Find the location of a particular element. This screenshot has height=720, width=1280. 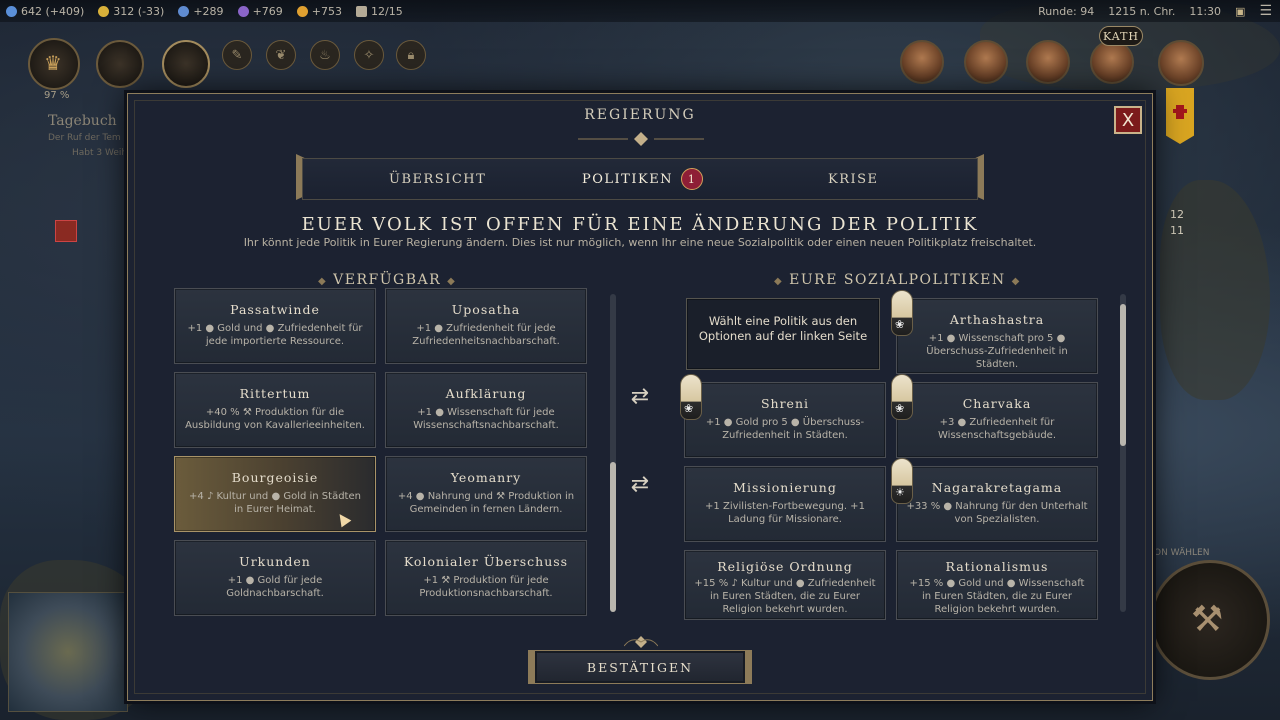

map-hint: ON WÄHLEN is located at coordinates (1182, 553).